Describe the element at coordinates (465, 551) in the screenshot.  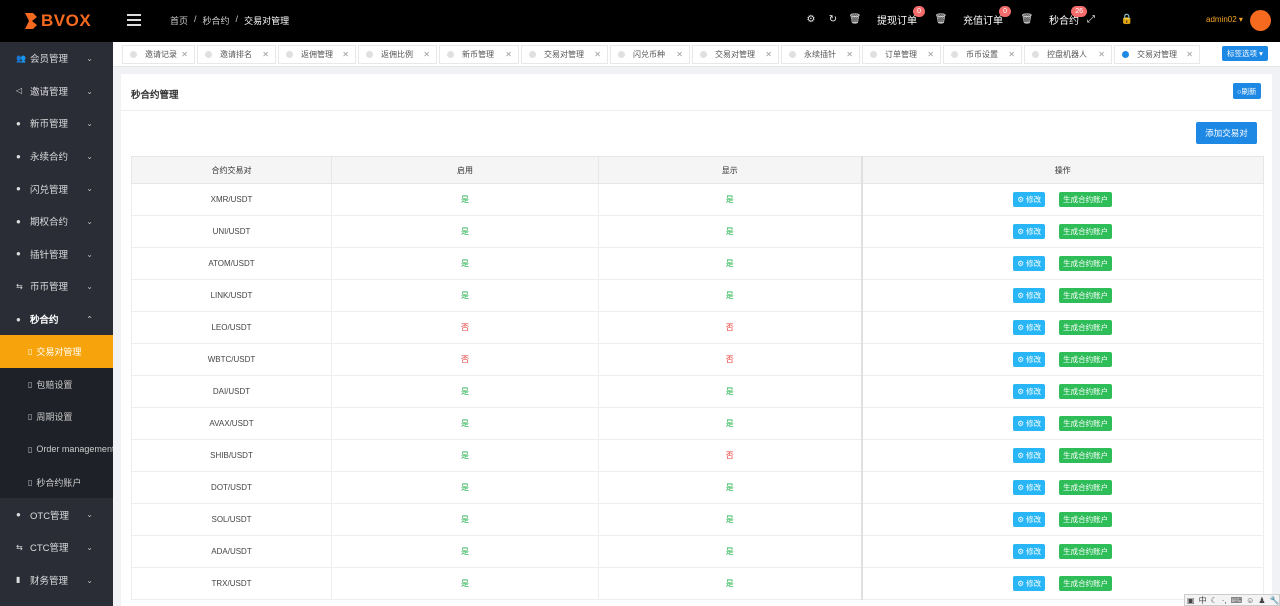
I see `enabled-value-cell: 是` at that location.